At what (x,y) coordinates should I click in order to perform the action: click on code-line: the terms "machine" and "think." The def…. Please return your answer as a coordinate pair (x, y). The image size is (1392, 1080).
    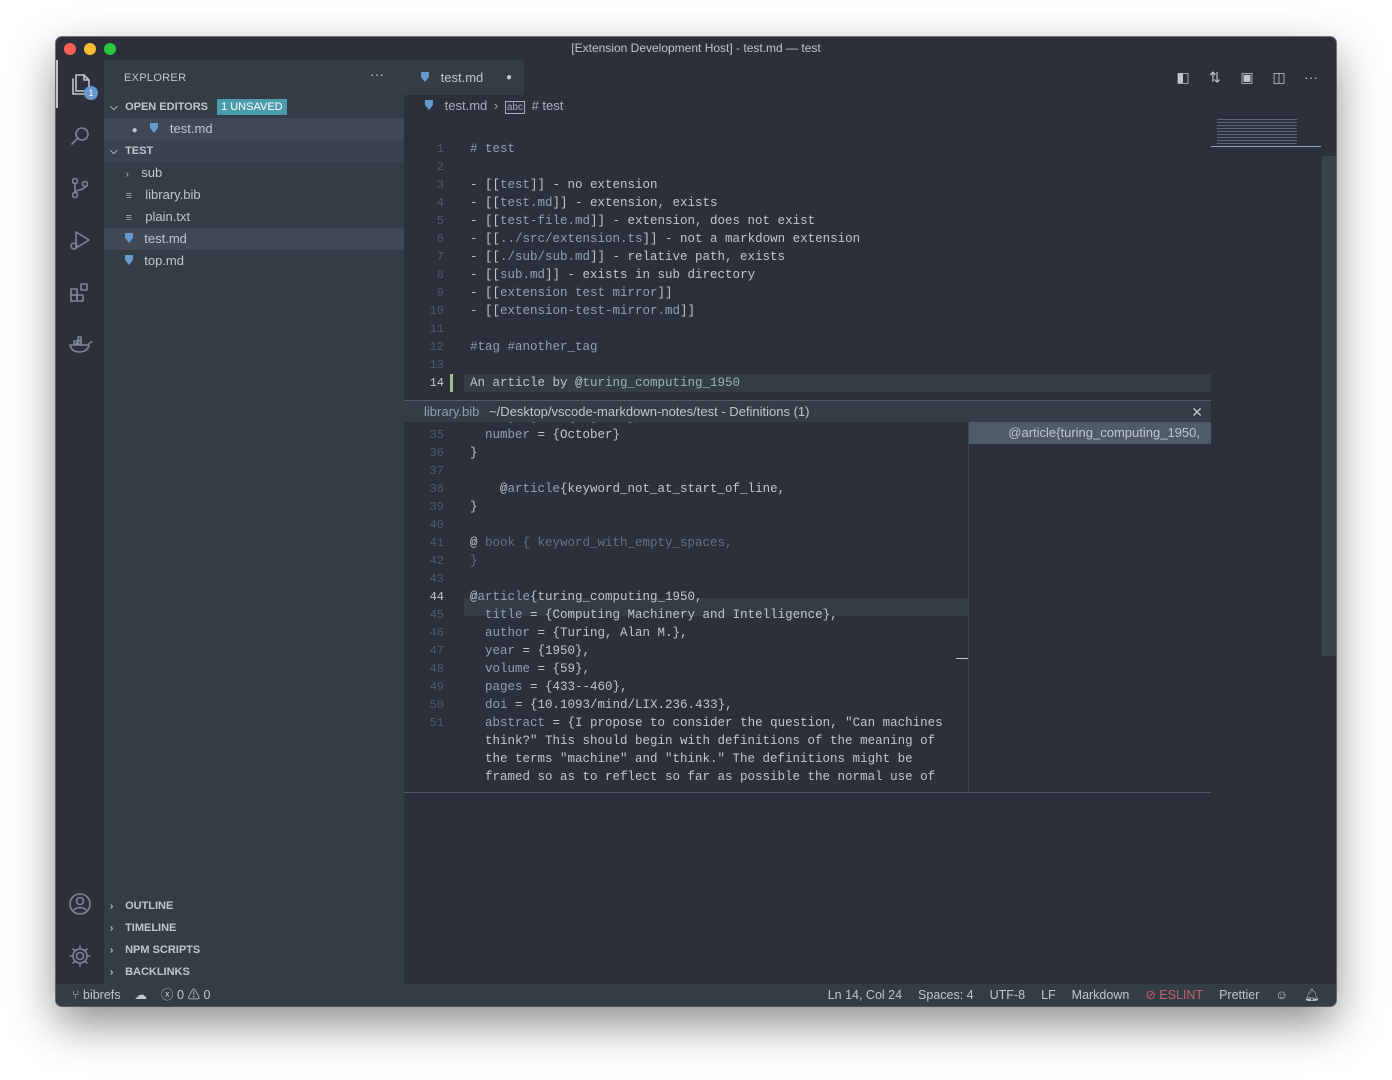
    Looking at the image, I should click on (691, 759).